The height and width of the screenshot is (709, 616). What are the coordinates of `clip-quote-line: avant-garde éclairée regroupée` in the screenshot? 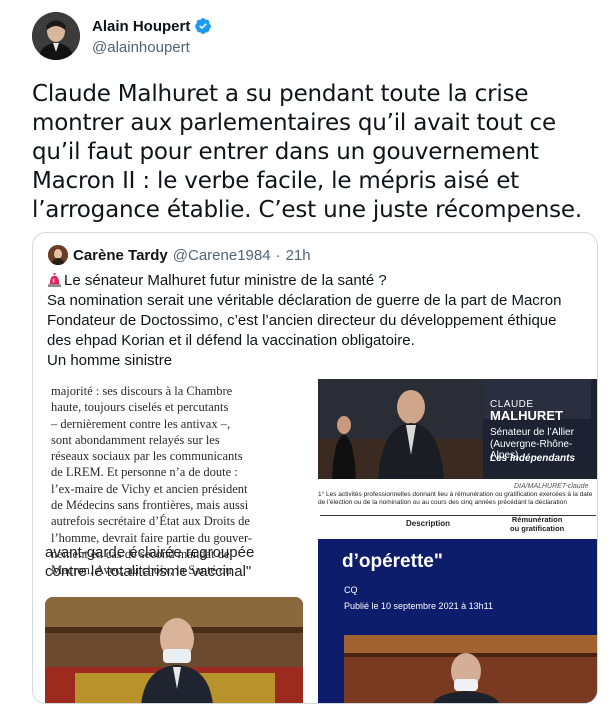 It's located at (150, 552).